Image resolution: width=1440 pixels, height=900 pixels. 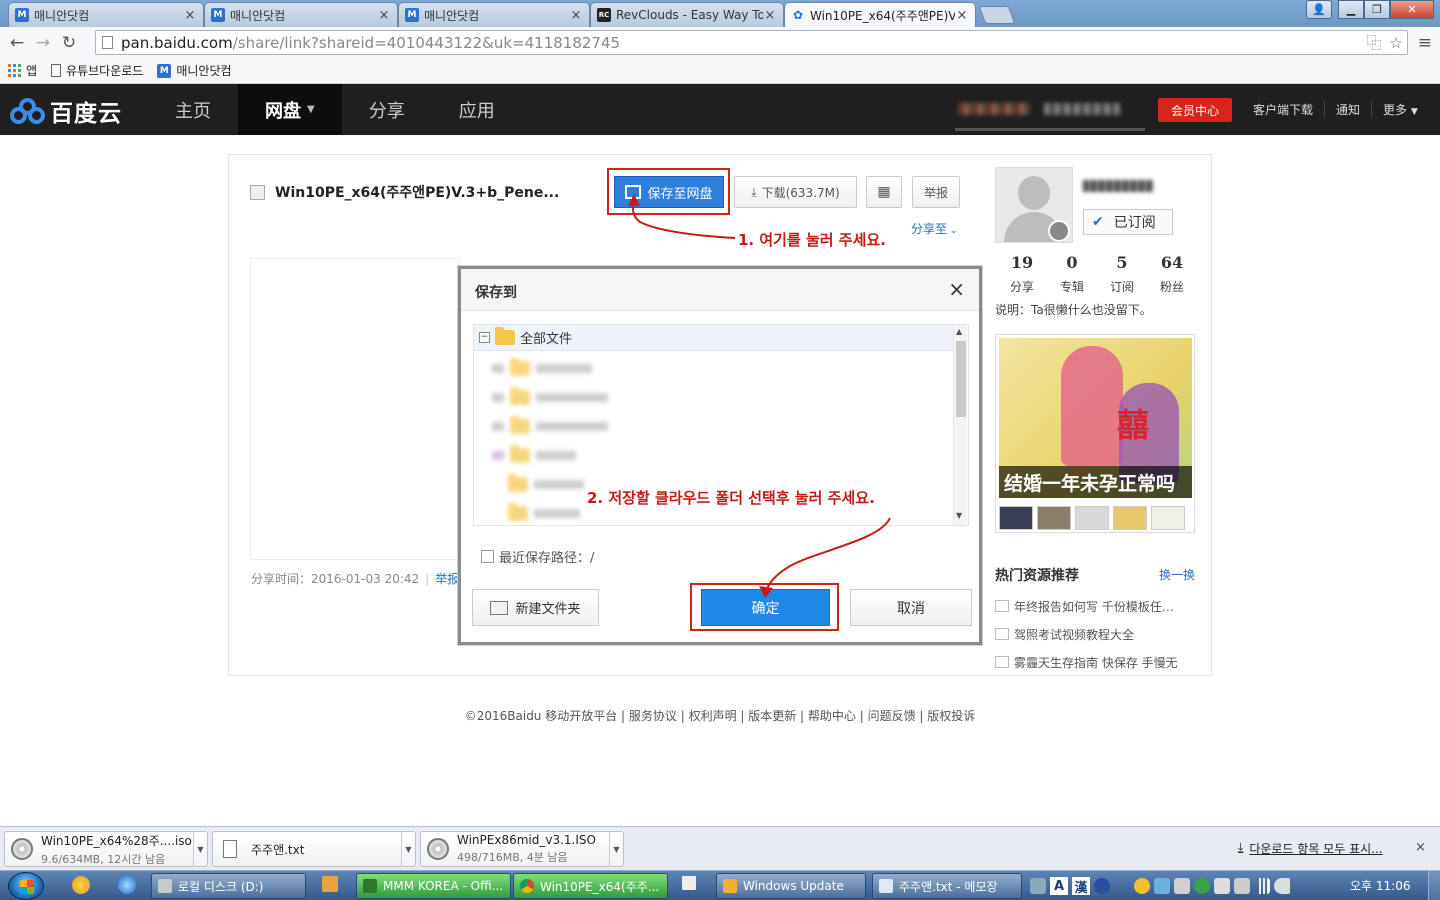 What do you see at coordinates (537, 556) in the screenshot?
I see `recent-path-option: 最近保存路径：/` at bounding box center [537, 556].